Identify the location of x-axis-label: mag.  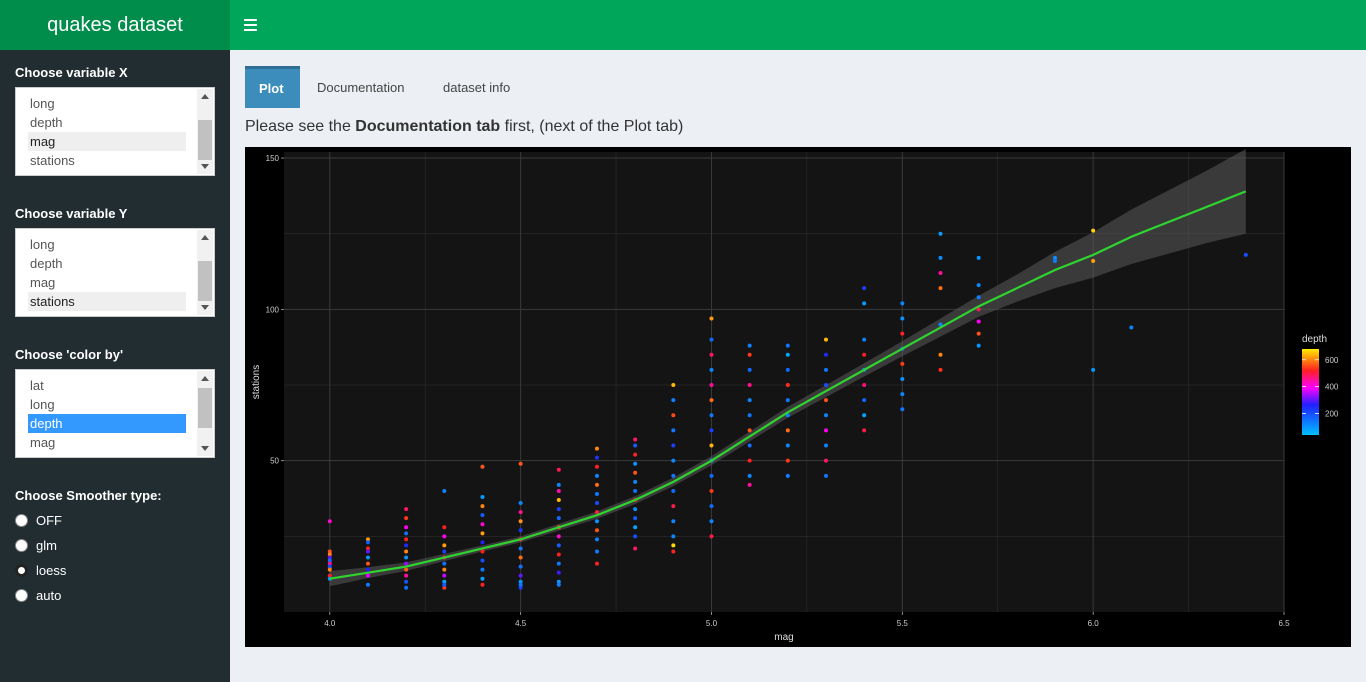
(783, 637).